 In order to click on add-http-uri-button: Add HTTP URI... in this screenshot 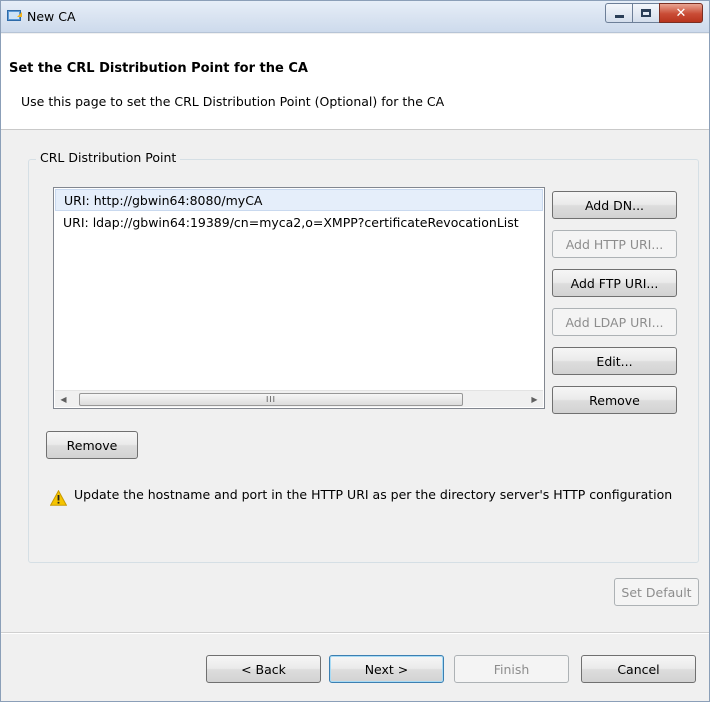, I will do `click(614, 244)`.